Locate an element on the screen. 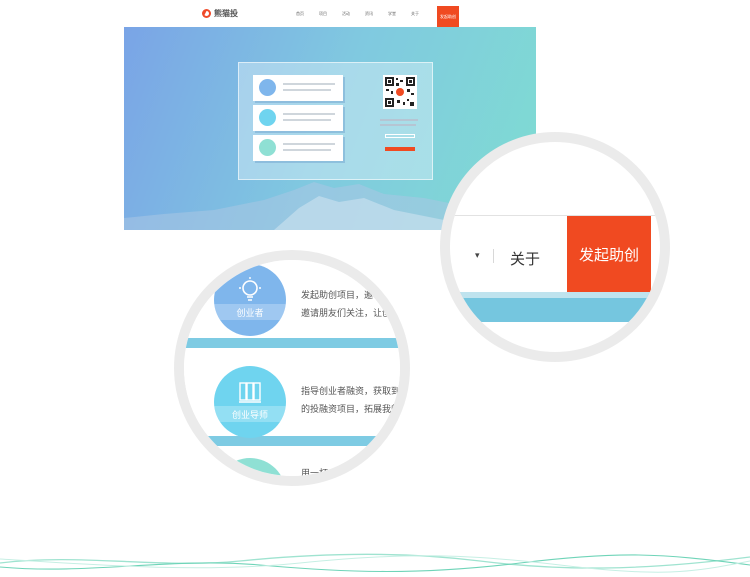  card-text-line: 的投融资项目，拓展我的 is located at coordinates (351, 410).